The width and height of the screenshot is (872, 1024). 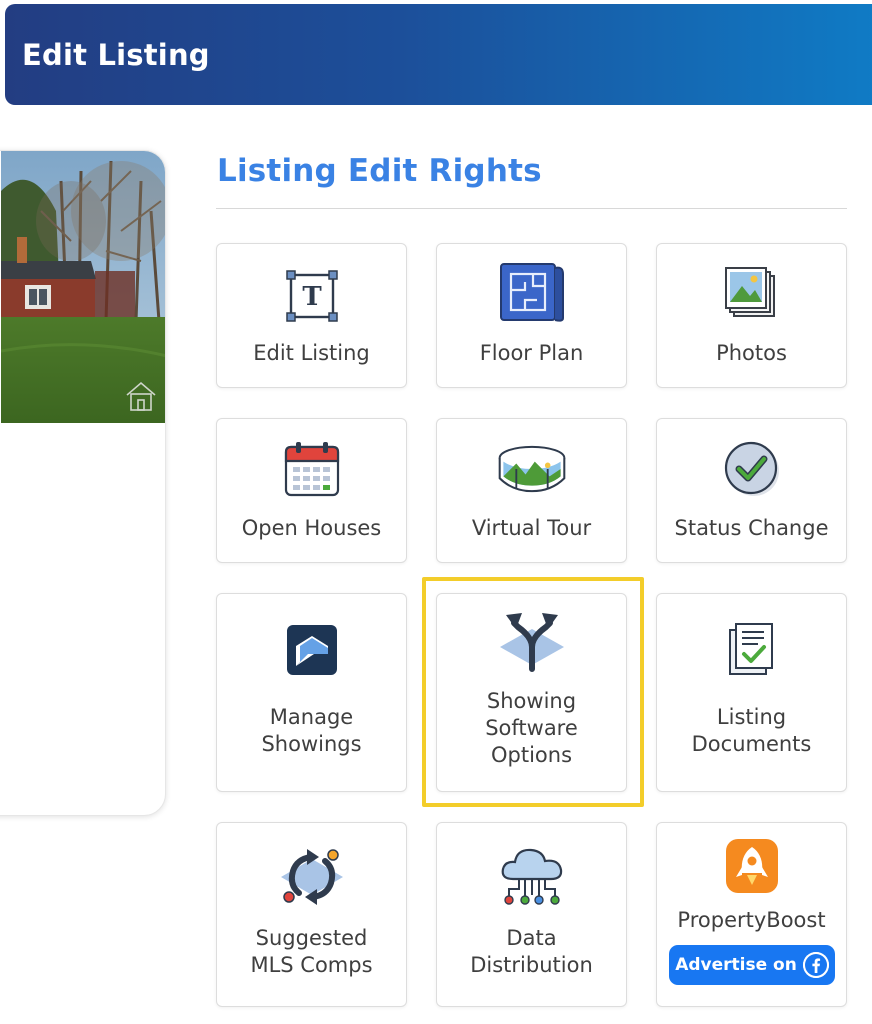 What do you see at coordinates (752, 865) in the screenshot?
I see `rocket-icon` at bounding box center [752, 865].